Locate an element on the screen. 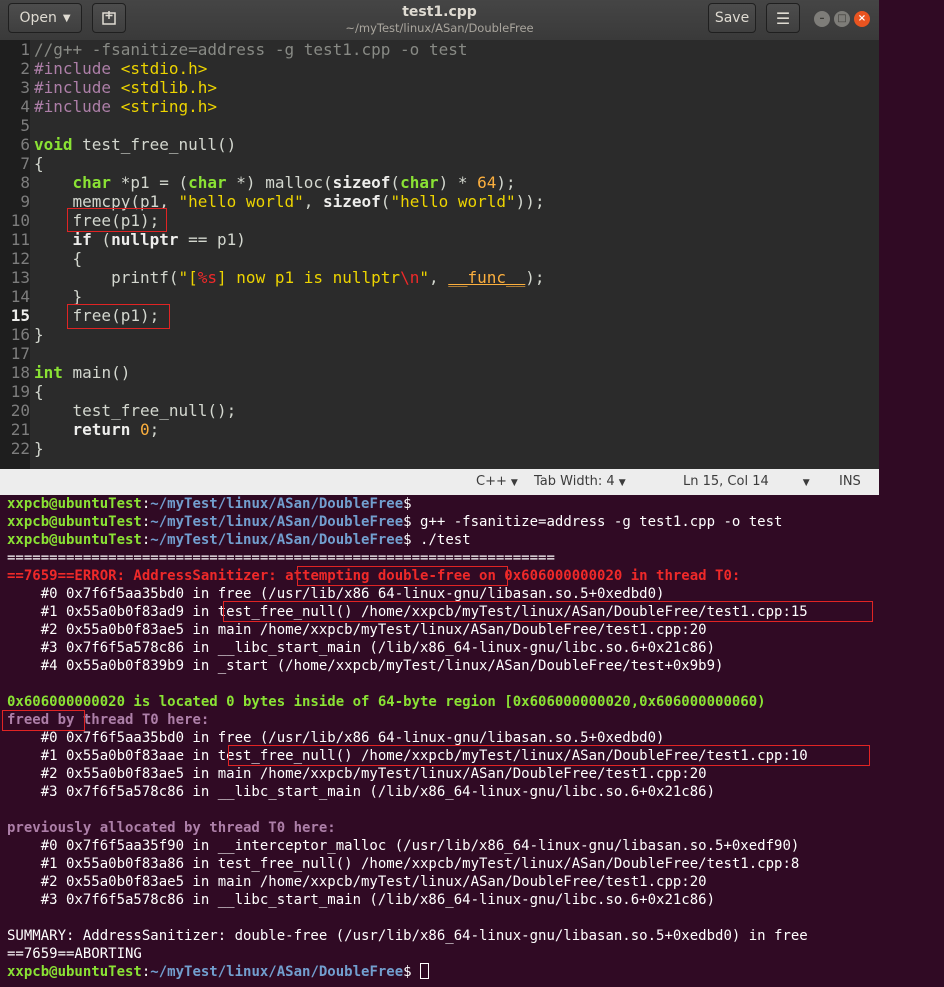 The width and height of the screenshot is (944, 987). code-line: if (nullptr == p1) is located at coordinates (159, 239).